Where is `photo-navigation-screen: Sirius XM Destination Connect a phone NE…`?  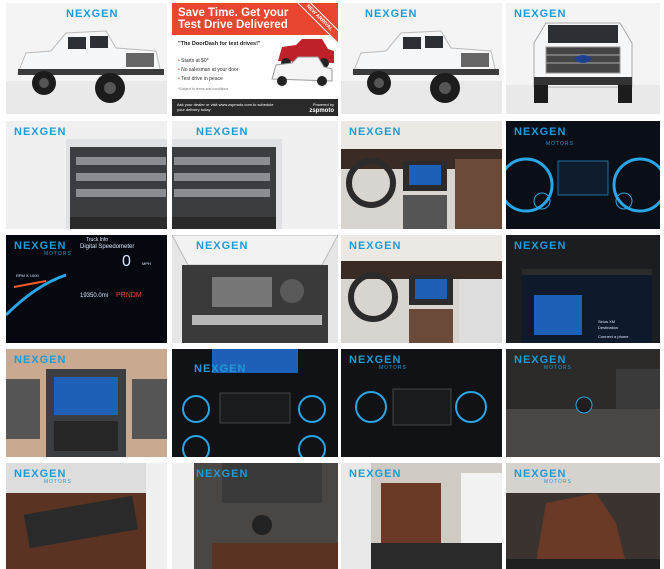 photo-navigation-screen: Sirius XM Destination Connect a phone NE… is located at coordinates (583, 289).